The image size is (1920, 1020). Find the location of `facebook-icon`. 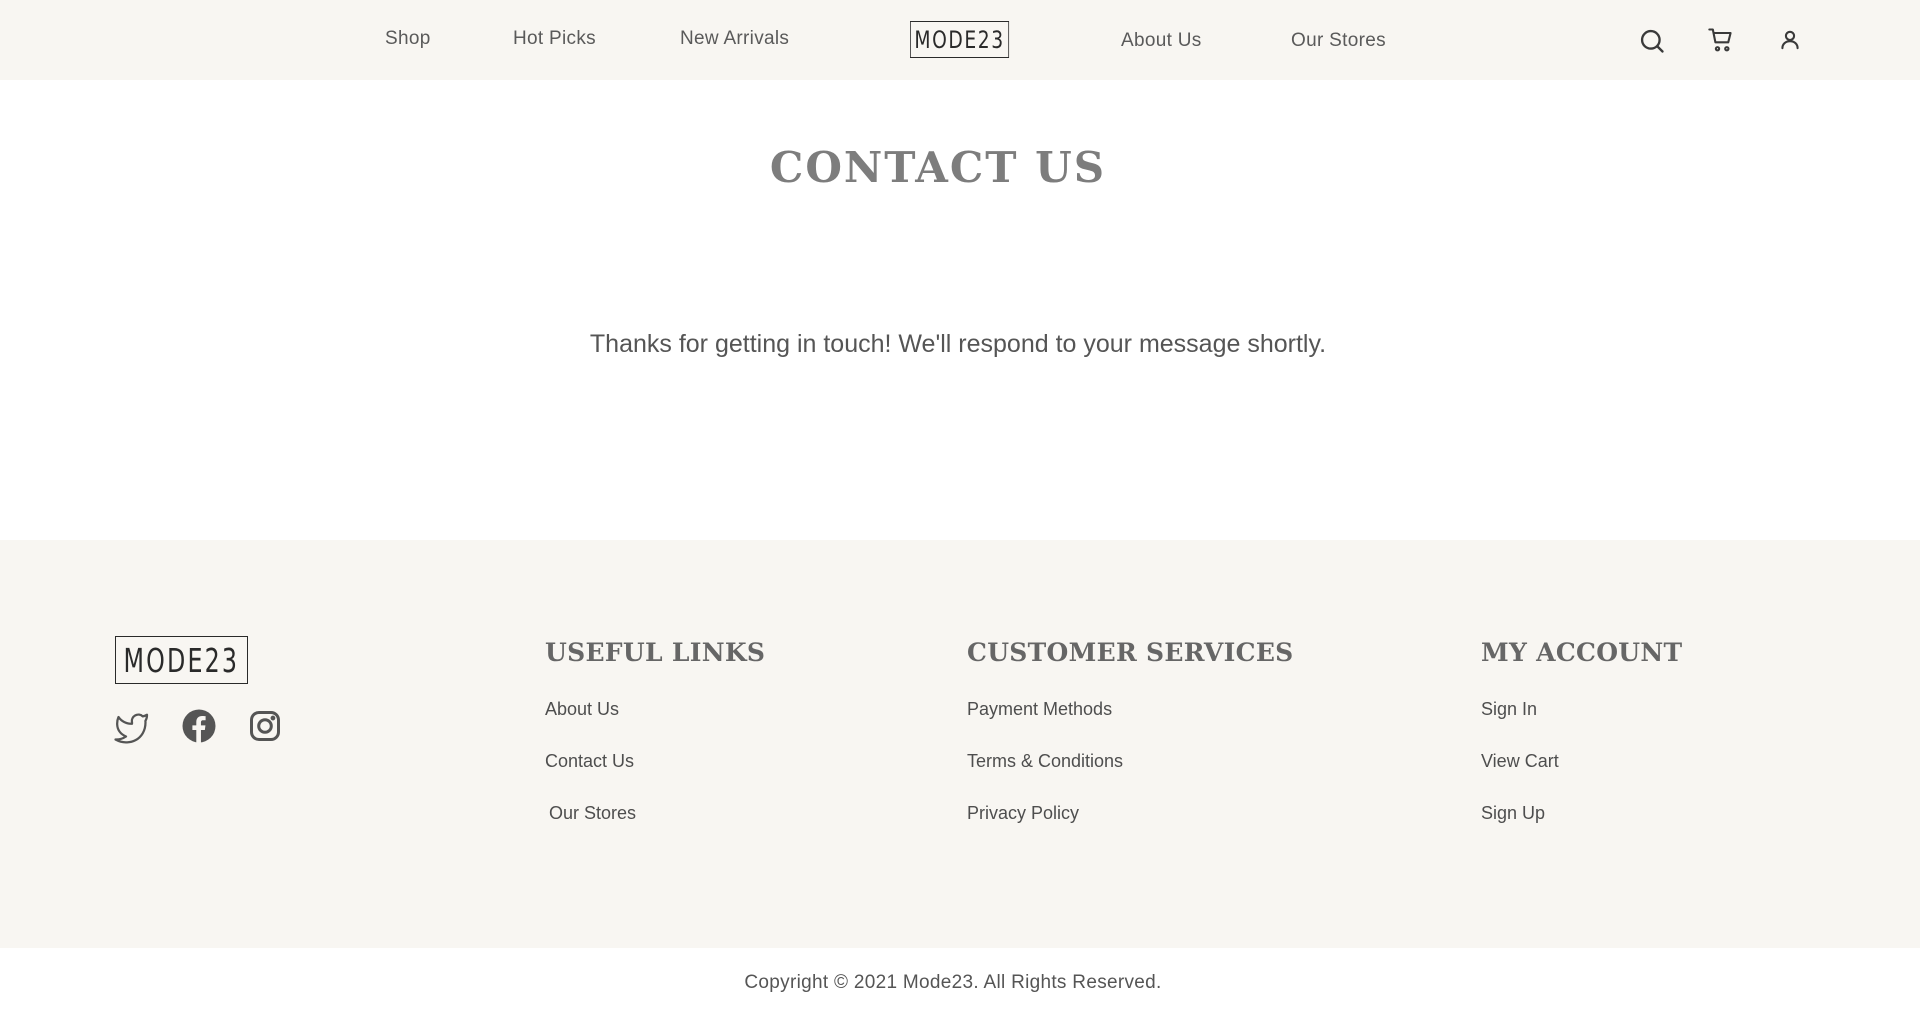

facebook-icon is located at coordinates (199, 726).